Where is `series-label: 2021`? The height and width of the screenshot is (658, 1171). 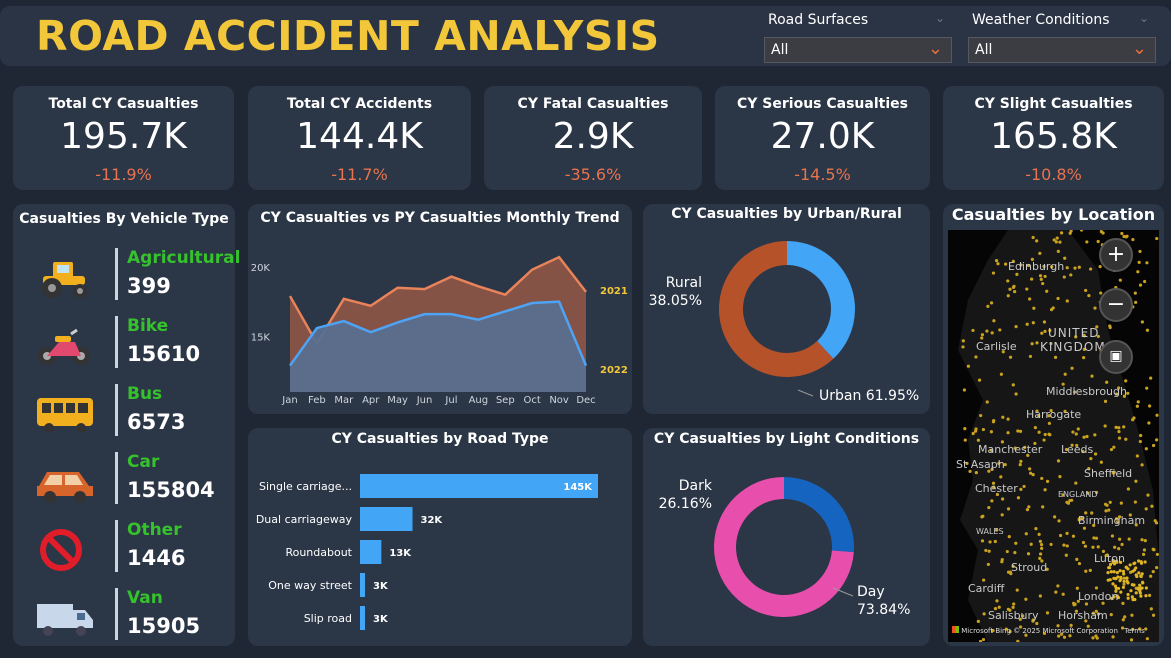 series-label: 2021 is located at coordinates (614, 291).